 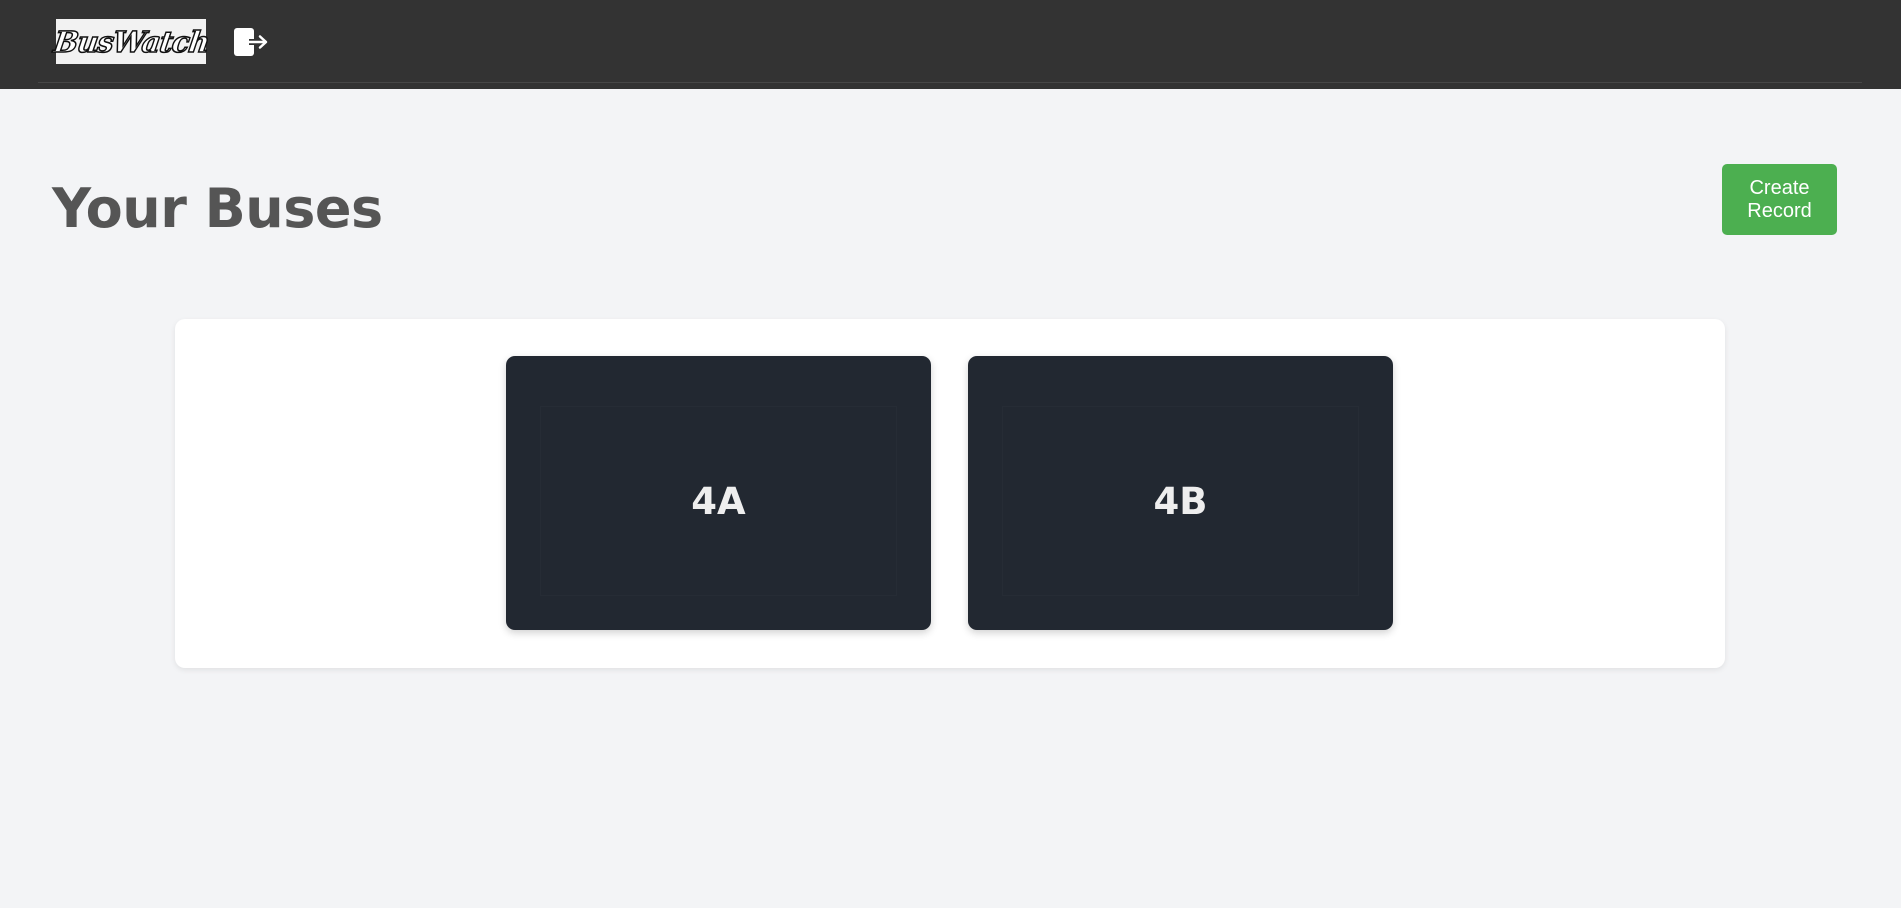 I want to click on page-title: Your Buses, so click(x=217, y=208).